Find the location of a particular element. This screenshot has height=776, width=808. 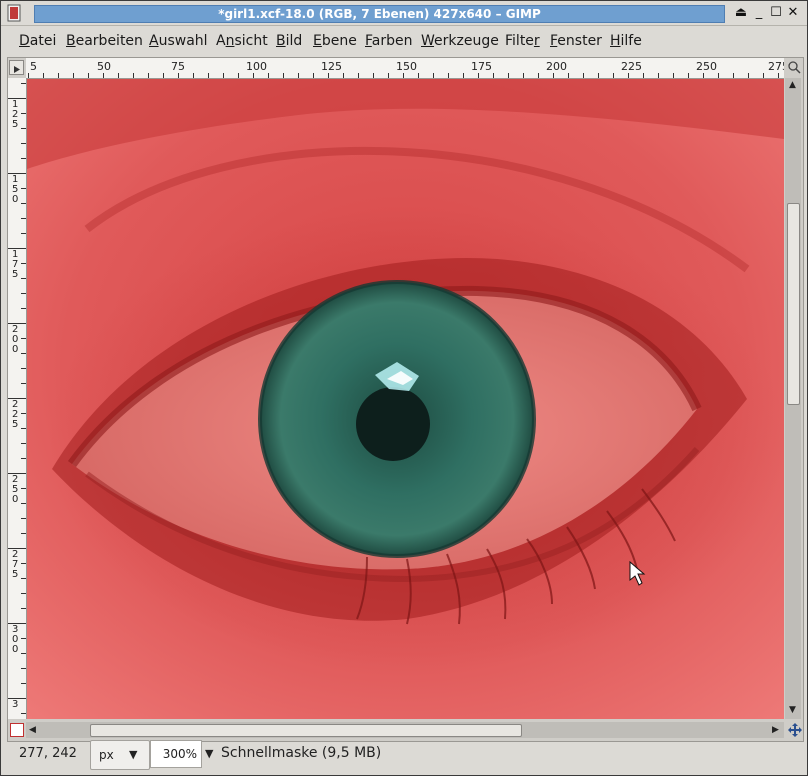

zoom-selector: 300% ▼ is located at coordinates (184, 754).